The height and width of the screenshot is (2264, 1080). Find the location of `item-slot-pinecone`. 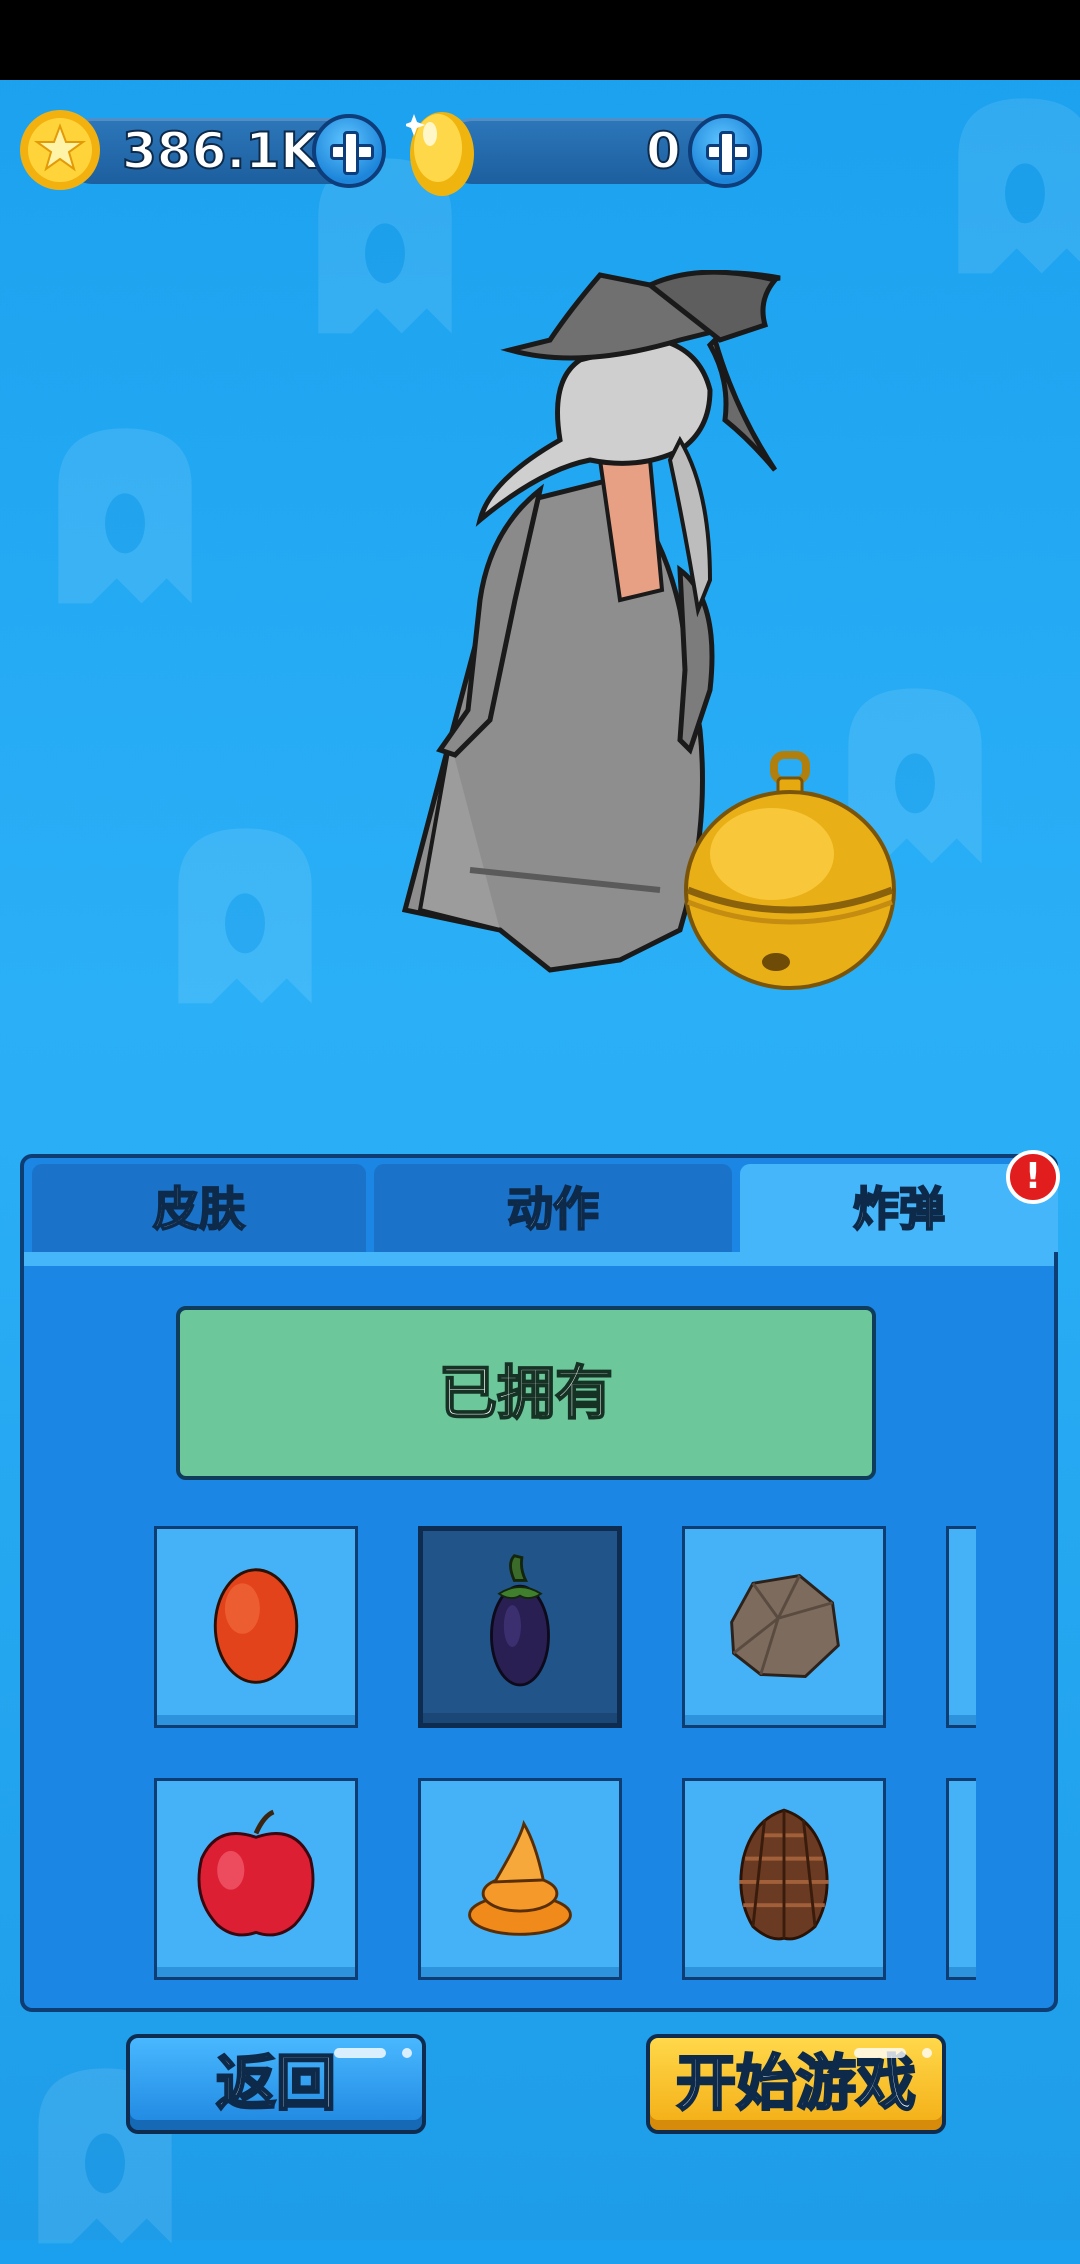

item-slot-pinecone is located at coordinates (784, 1879).